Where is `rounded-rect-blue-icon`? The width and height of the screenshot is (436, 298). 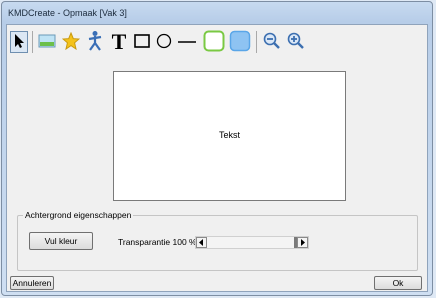 rounded-rect-blue-icon is located at coordinates (240, 42).